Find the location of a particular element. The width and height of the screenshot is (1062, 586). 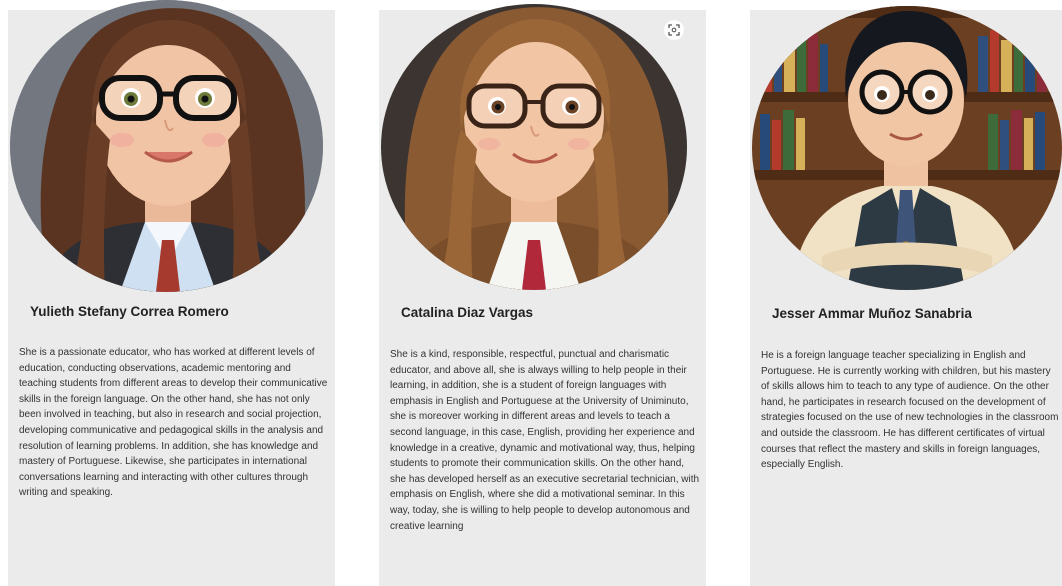

expand-image-button is located at coordinates (674, 30).